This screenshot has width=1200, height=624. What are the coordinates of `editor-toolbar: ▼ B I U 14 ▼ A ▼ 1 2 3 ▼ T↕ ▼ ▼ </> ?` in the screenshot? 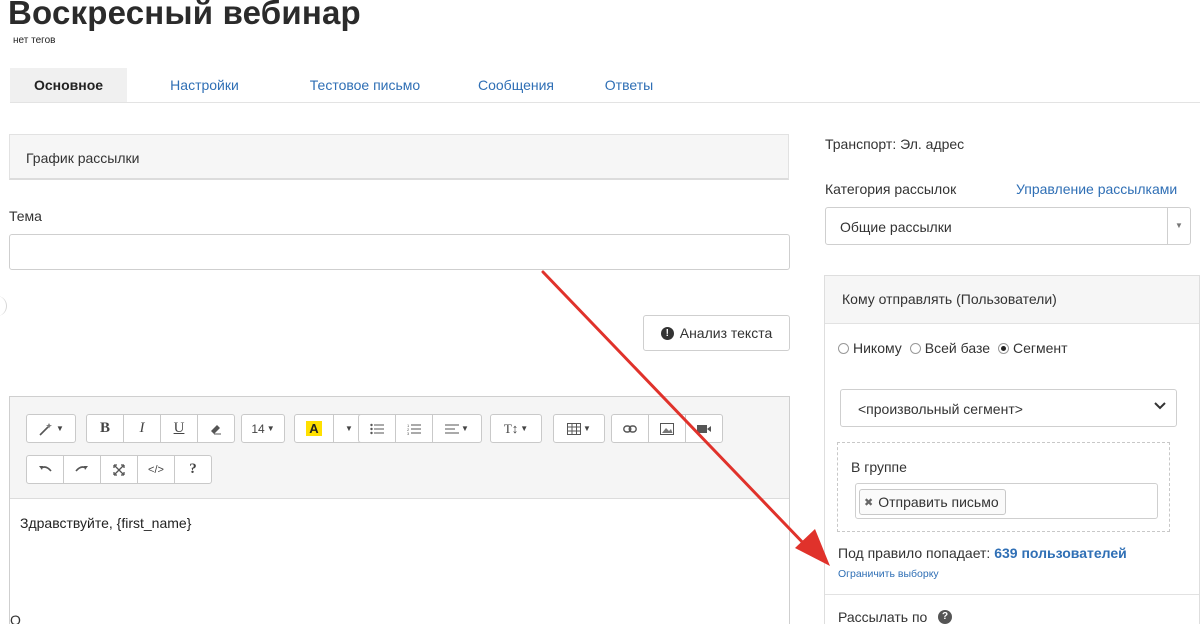 It's located at (399, 448).